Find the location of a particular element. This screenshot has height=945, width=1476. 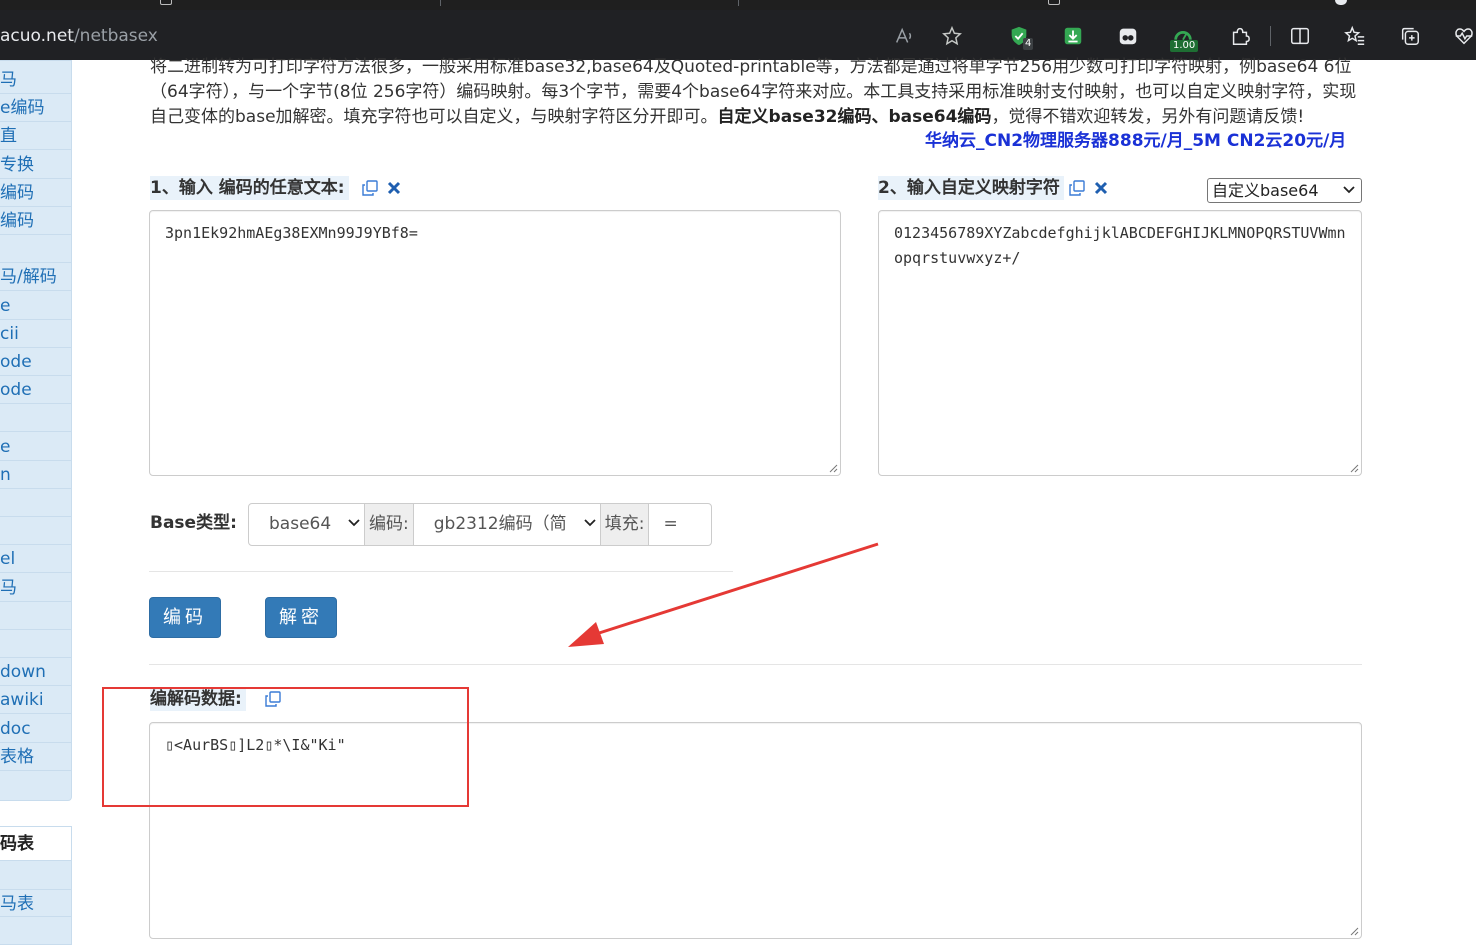

clear-input-icon is located at coordinates (394, 188).